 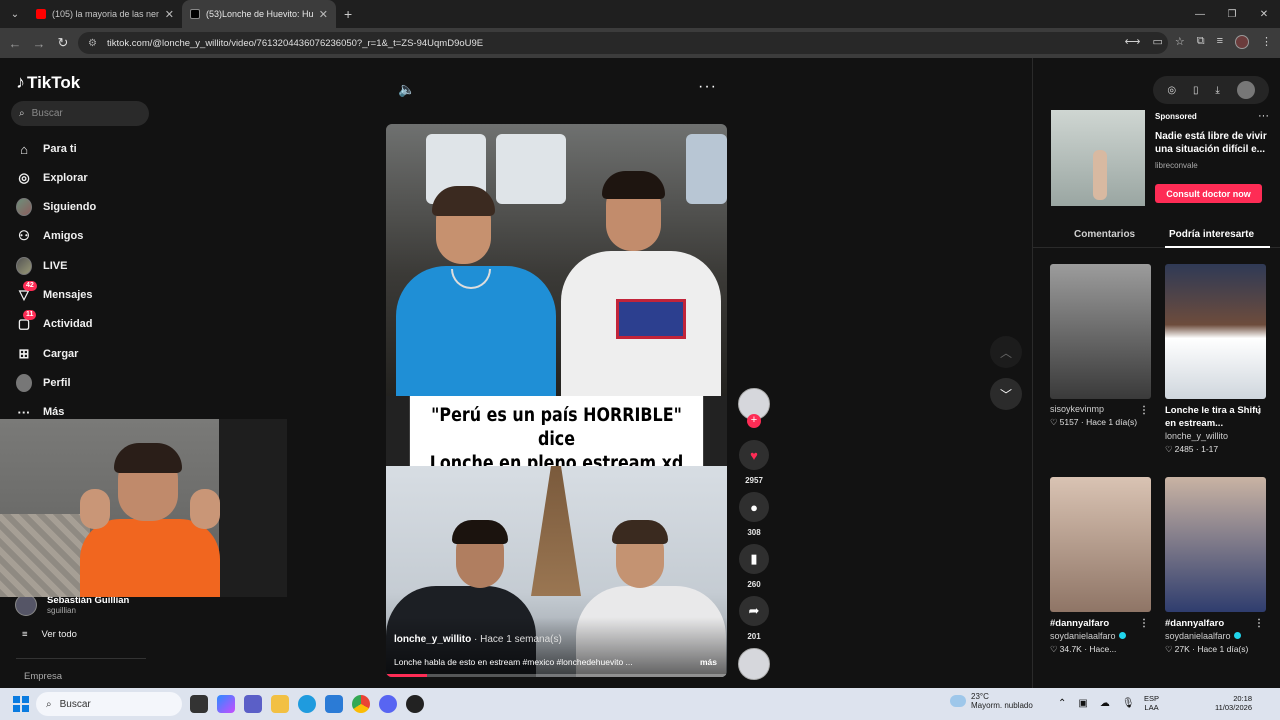 What do you see at coordinates (46, 149) in the screenshot?
I see `sidebar-item-para-ti: ⌂ Para ti` at bounding box center [46, 149].